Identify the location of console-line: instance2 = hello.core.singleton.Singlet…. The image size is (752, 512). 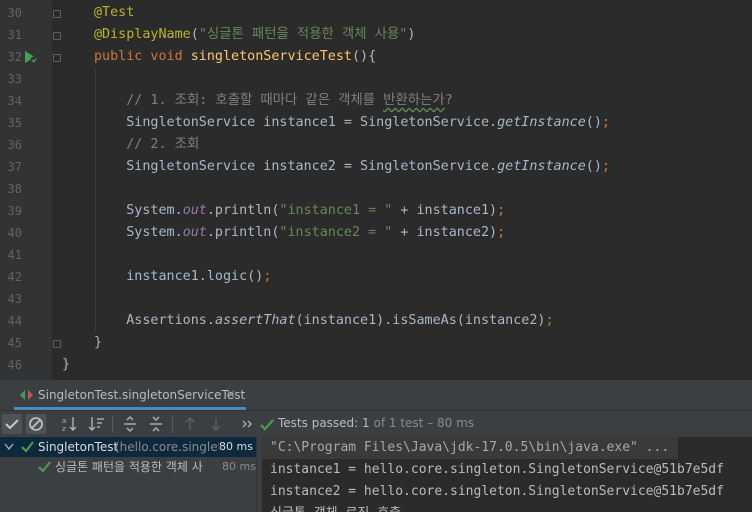
(497, 491).